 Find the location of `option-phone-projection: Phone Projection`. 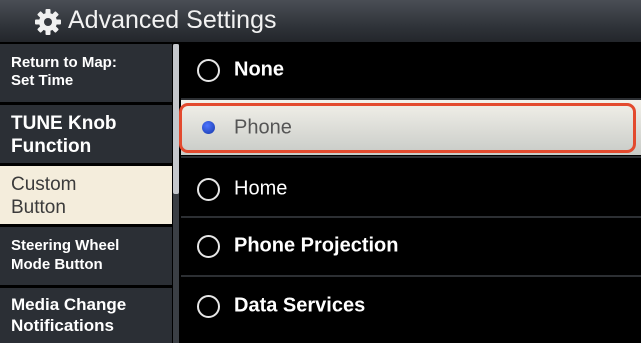

option-phone-projection: Phone Projection is located at coordinates (411, 245).